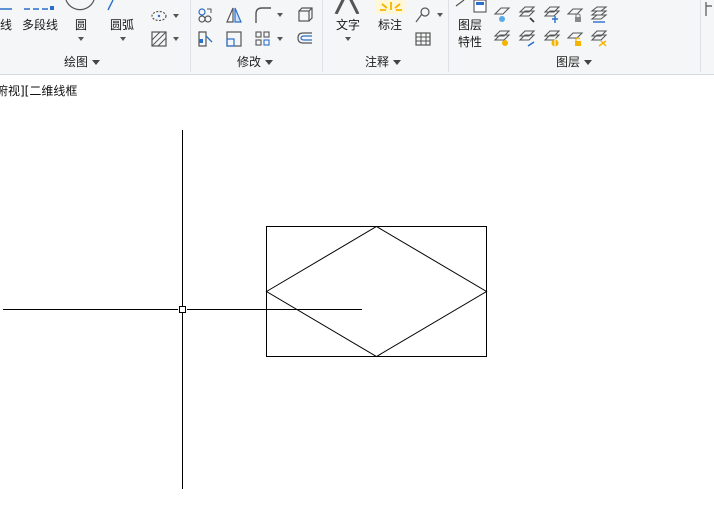 This screenshot has height=505, width=714. I want to click on polyline-icon, so click(42, 6).